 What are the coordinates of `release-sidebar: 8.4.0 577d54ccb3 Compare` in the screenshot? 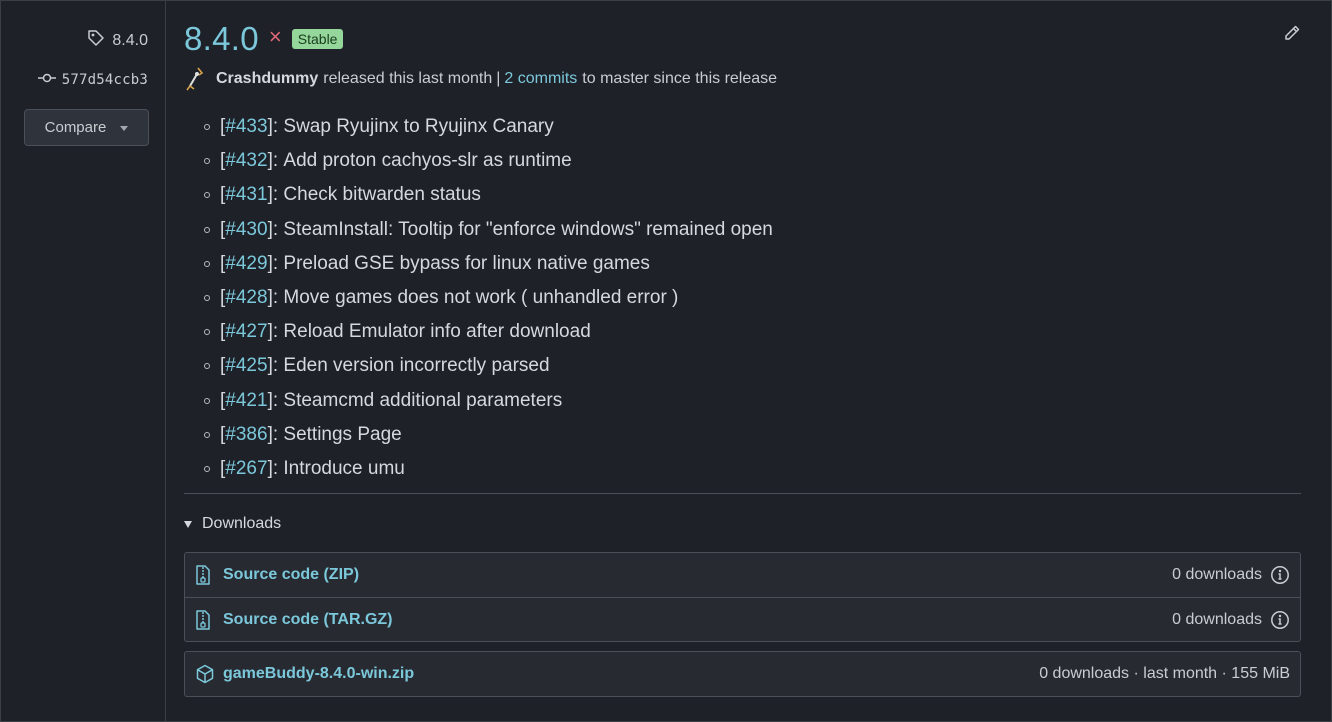 It's located at (83, 361).